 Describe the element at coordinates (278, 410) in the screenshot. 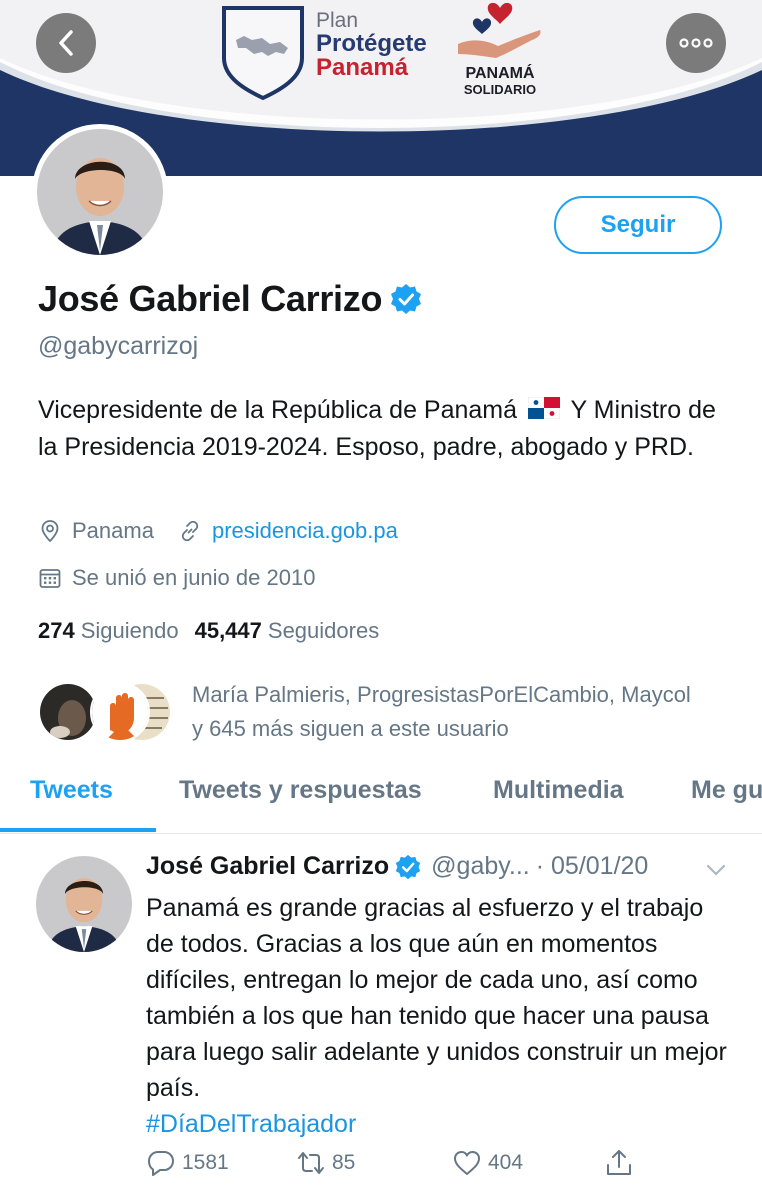

I see `bio-text-part1: Vicepresidente de la República de Panamá` at that location.